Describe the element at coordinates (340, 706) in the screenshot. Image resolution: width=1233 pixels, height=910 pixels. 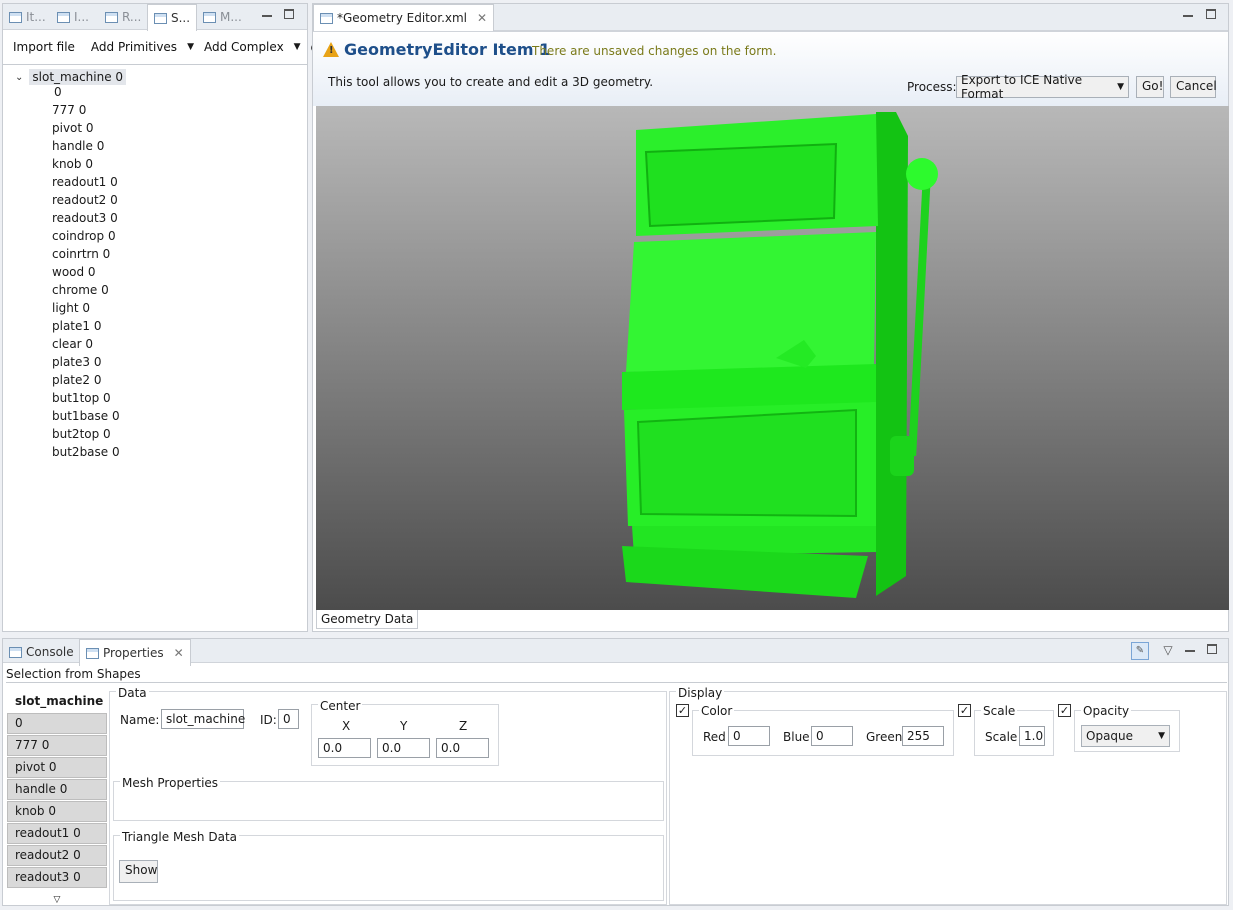
I see `center-title: Center` at that location.